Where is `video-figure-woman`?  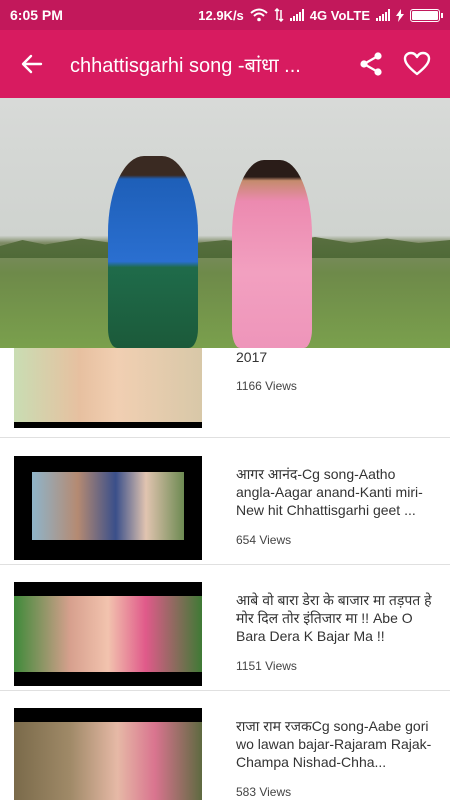 video-figure-woman is located at coordinates (272, 254).